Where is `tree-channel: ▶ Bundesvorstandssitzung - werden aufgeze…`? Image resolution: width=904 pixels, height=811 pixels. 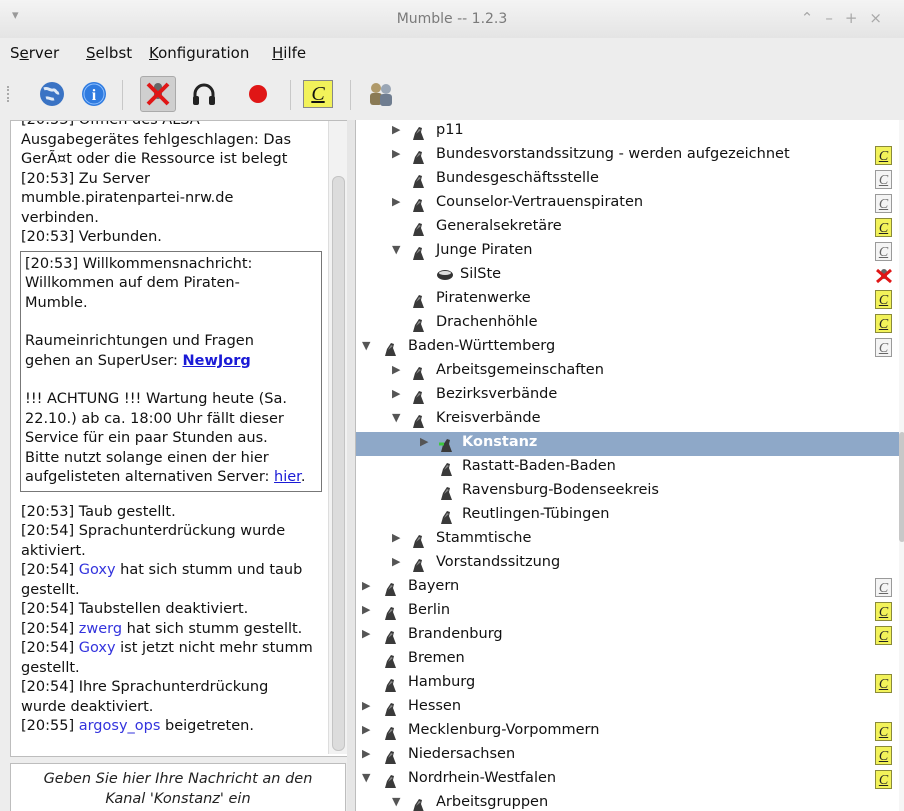
tree-channel: ▶ Bundesvorstandssitzung - werden aufgeze… is located at coordinates (630, 156).